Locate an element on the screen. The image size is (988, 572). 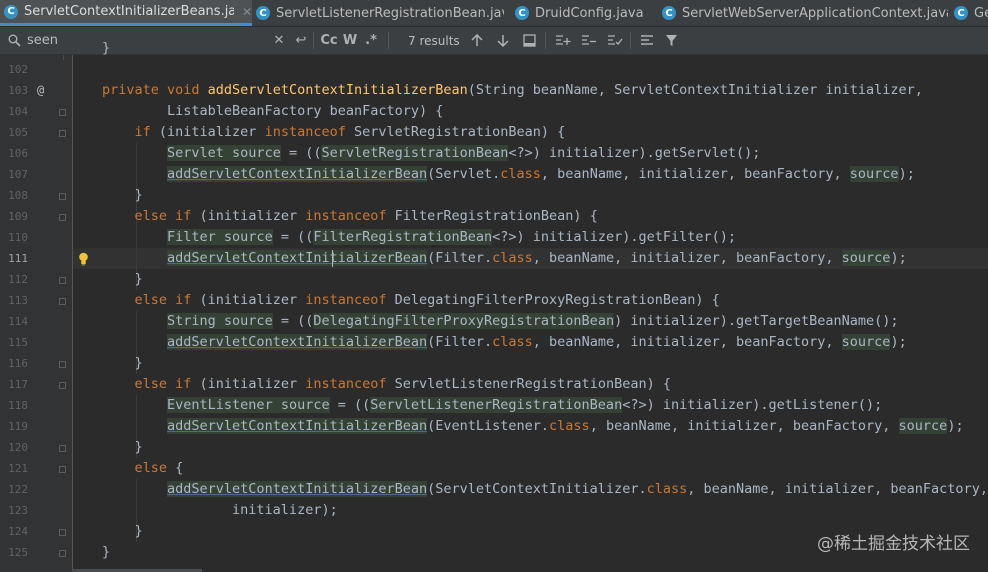
line-number: 105 is located at coordinates (18, 132).